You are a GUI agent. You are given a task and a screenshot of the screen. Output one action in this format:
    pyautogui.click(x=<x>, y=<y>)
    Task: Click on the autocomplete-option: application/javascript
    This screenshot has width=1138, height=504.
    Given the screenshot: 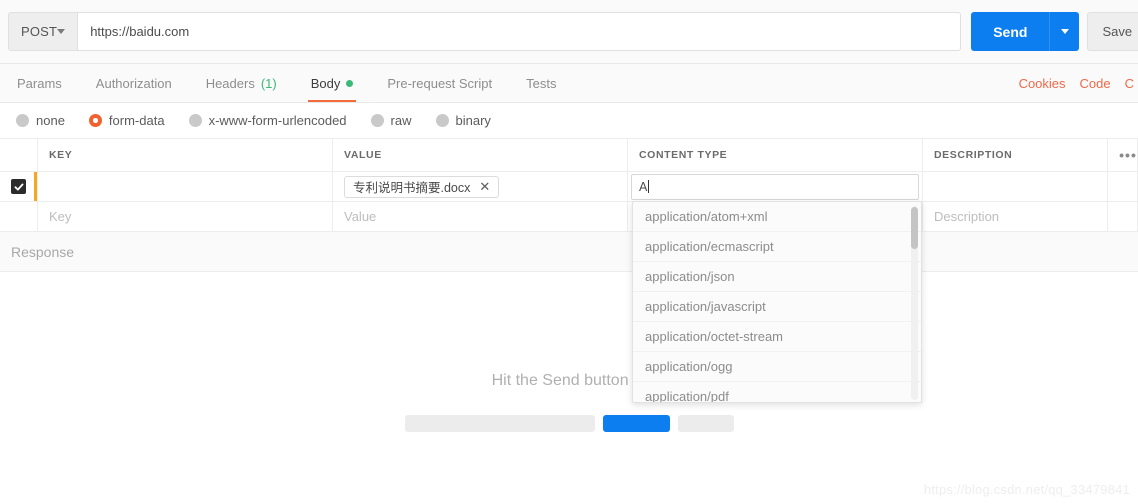 What is the action you would take?
    pyautogui.click(x=777, y=307)
    